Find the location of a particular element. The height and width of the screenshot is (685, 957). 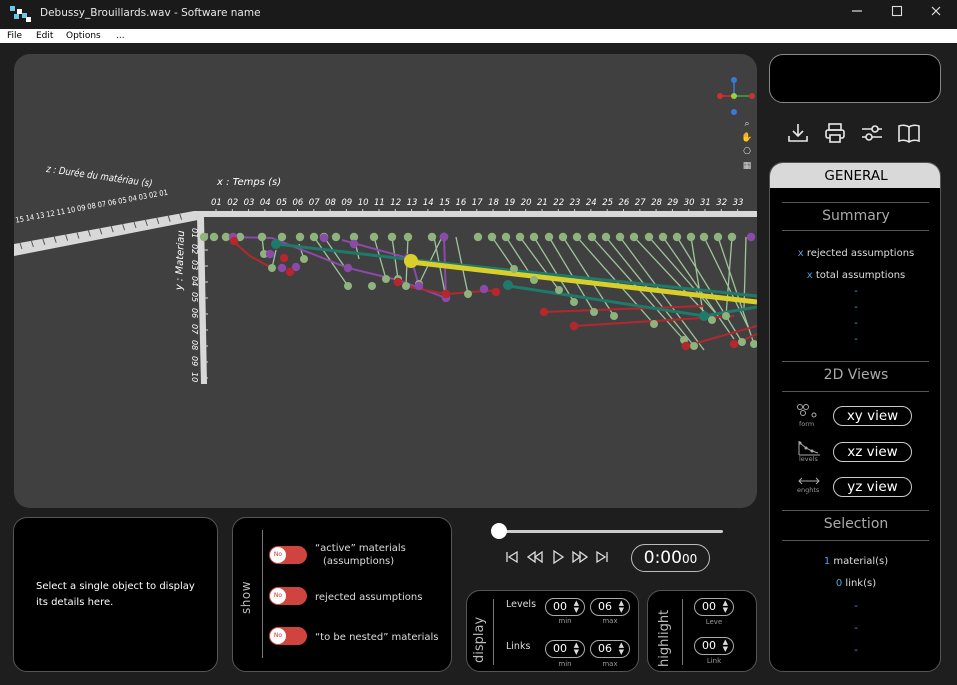

minimize-button is located at coordinates (857, 14).